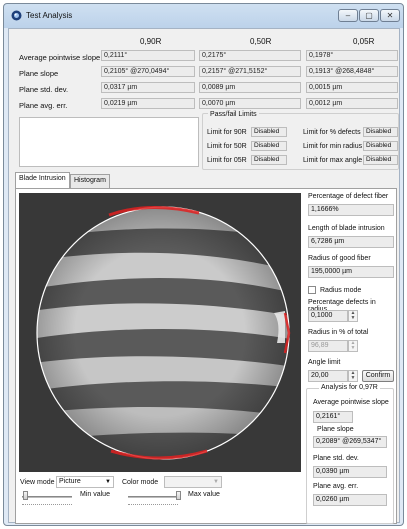  What do you see at coordinates (353, 376) in the screenshot?
I see `angle-limit-spinner: ▲ ▼` at bounding box center [353, 376].